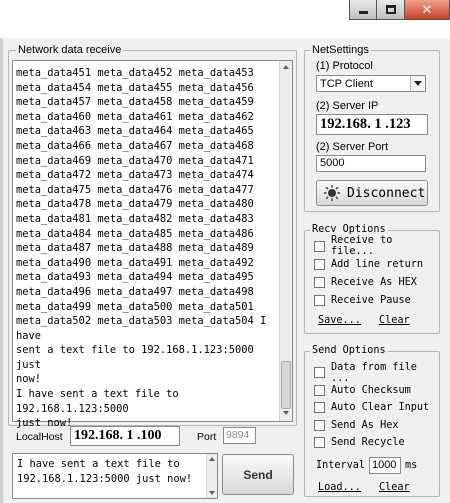  I want to click on receive-line: meta_data472 meta_data473 meta_data474, so click(135, 175).